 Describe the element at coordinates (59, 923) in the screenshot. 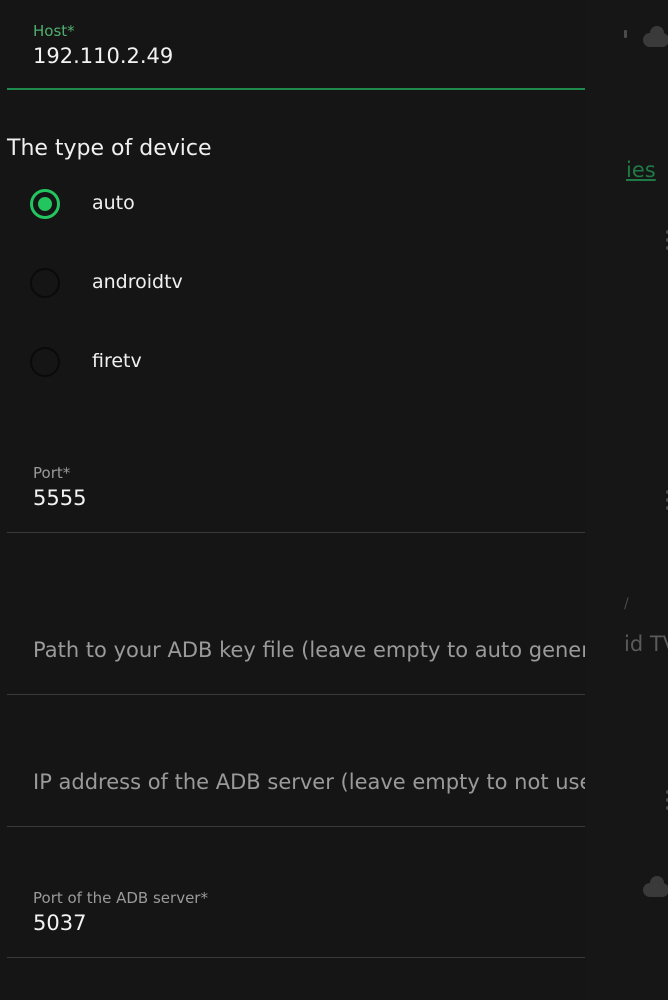

I see `adb-server-port-input: 5037` at that location.